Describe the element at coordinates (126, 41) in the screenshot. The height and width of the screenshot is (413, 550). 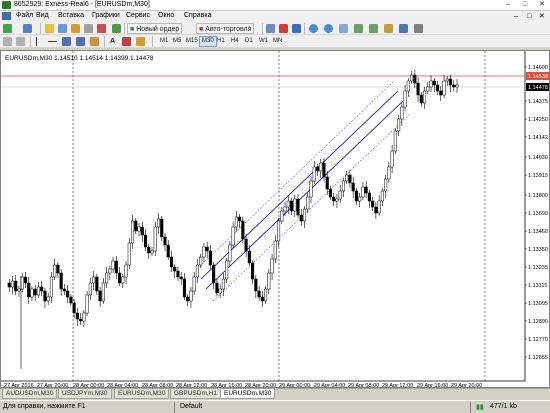
I see `text-label-icon` at that location.